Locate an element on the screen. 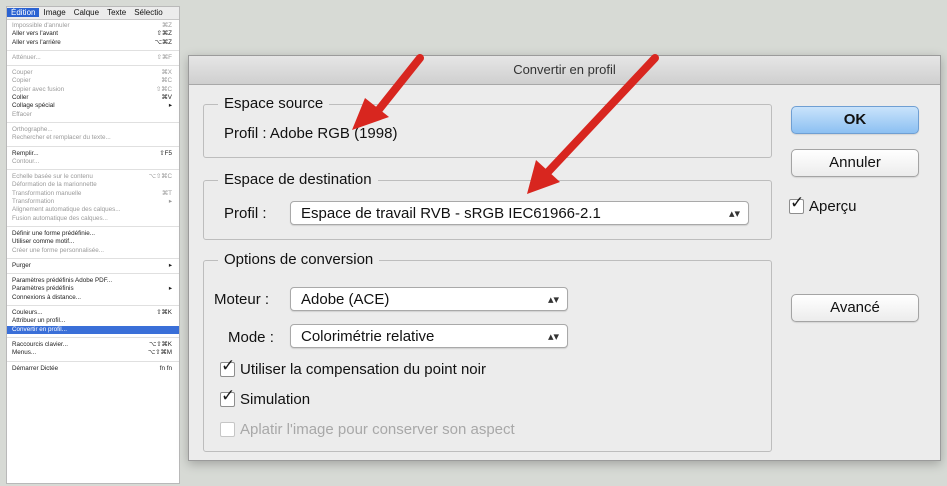  menu-item: Aller vers l'arrière ⌥⌘Z is located at coordinates (93, 43).